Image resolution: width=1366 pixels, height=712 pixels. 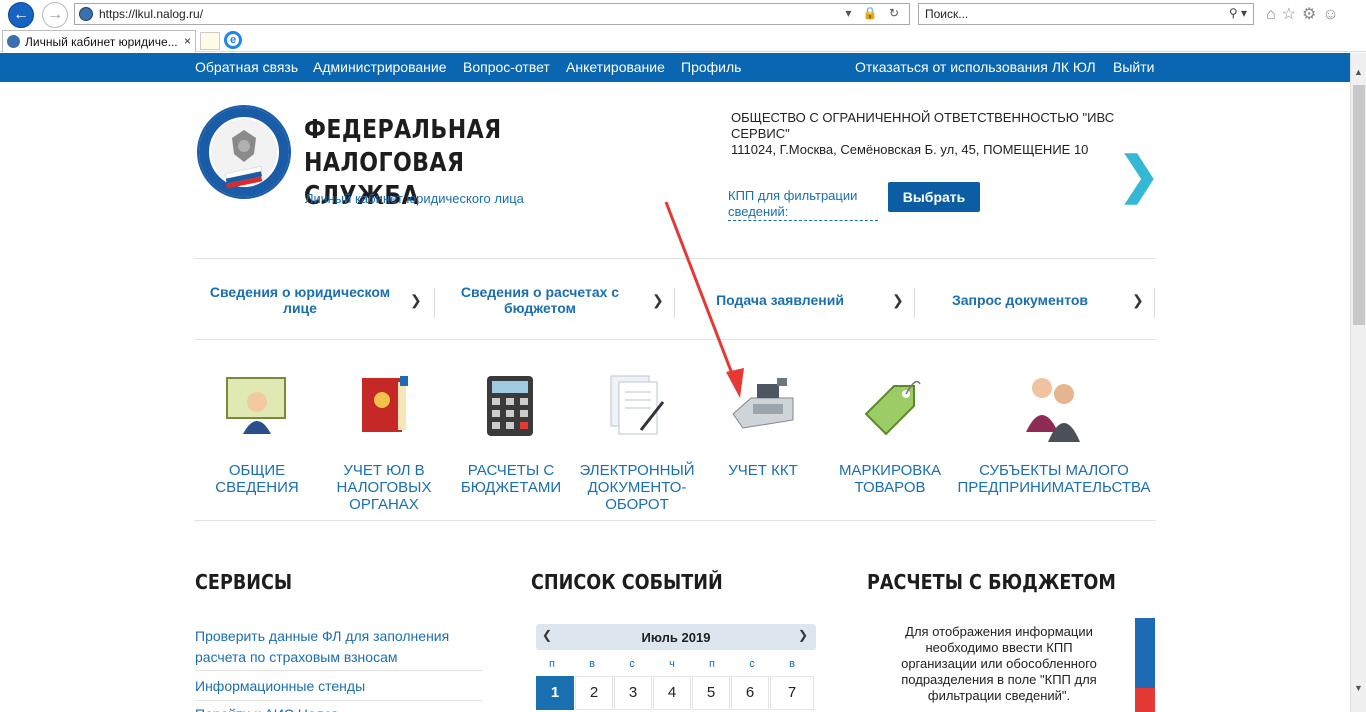 I want to click on budget-title: РАСЧЕТЫ С БЮДЖЕТОМ, so click(x=991, y=582).